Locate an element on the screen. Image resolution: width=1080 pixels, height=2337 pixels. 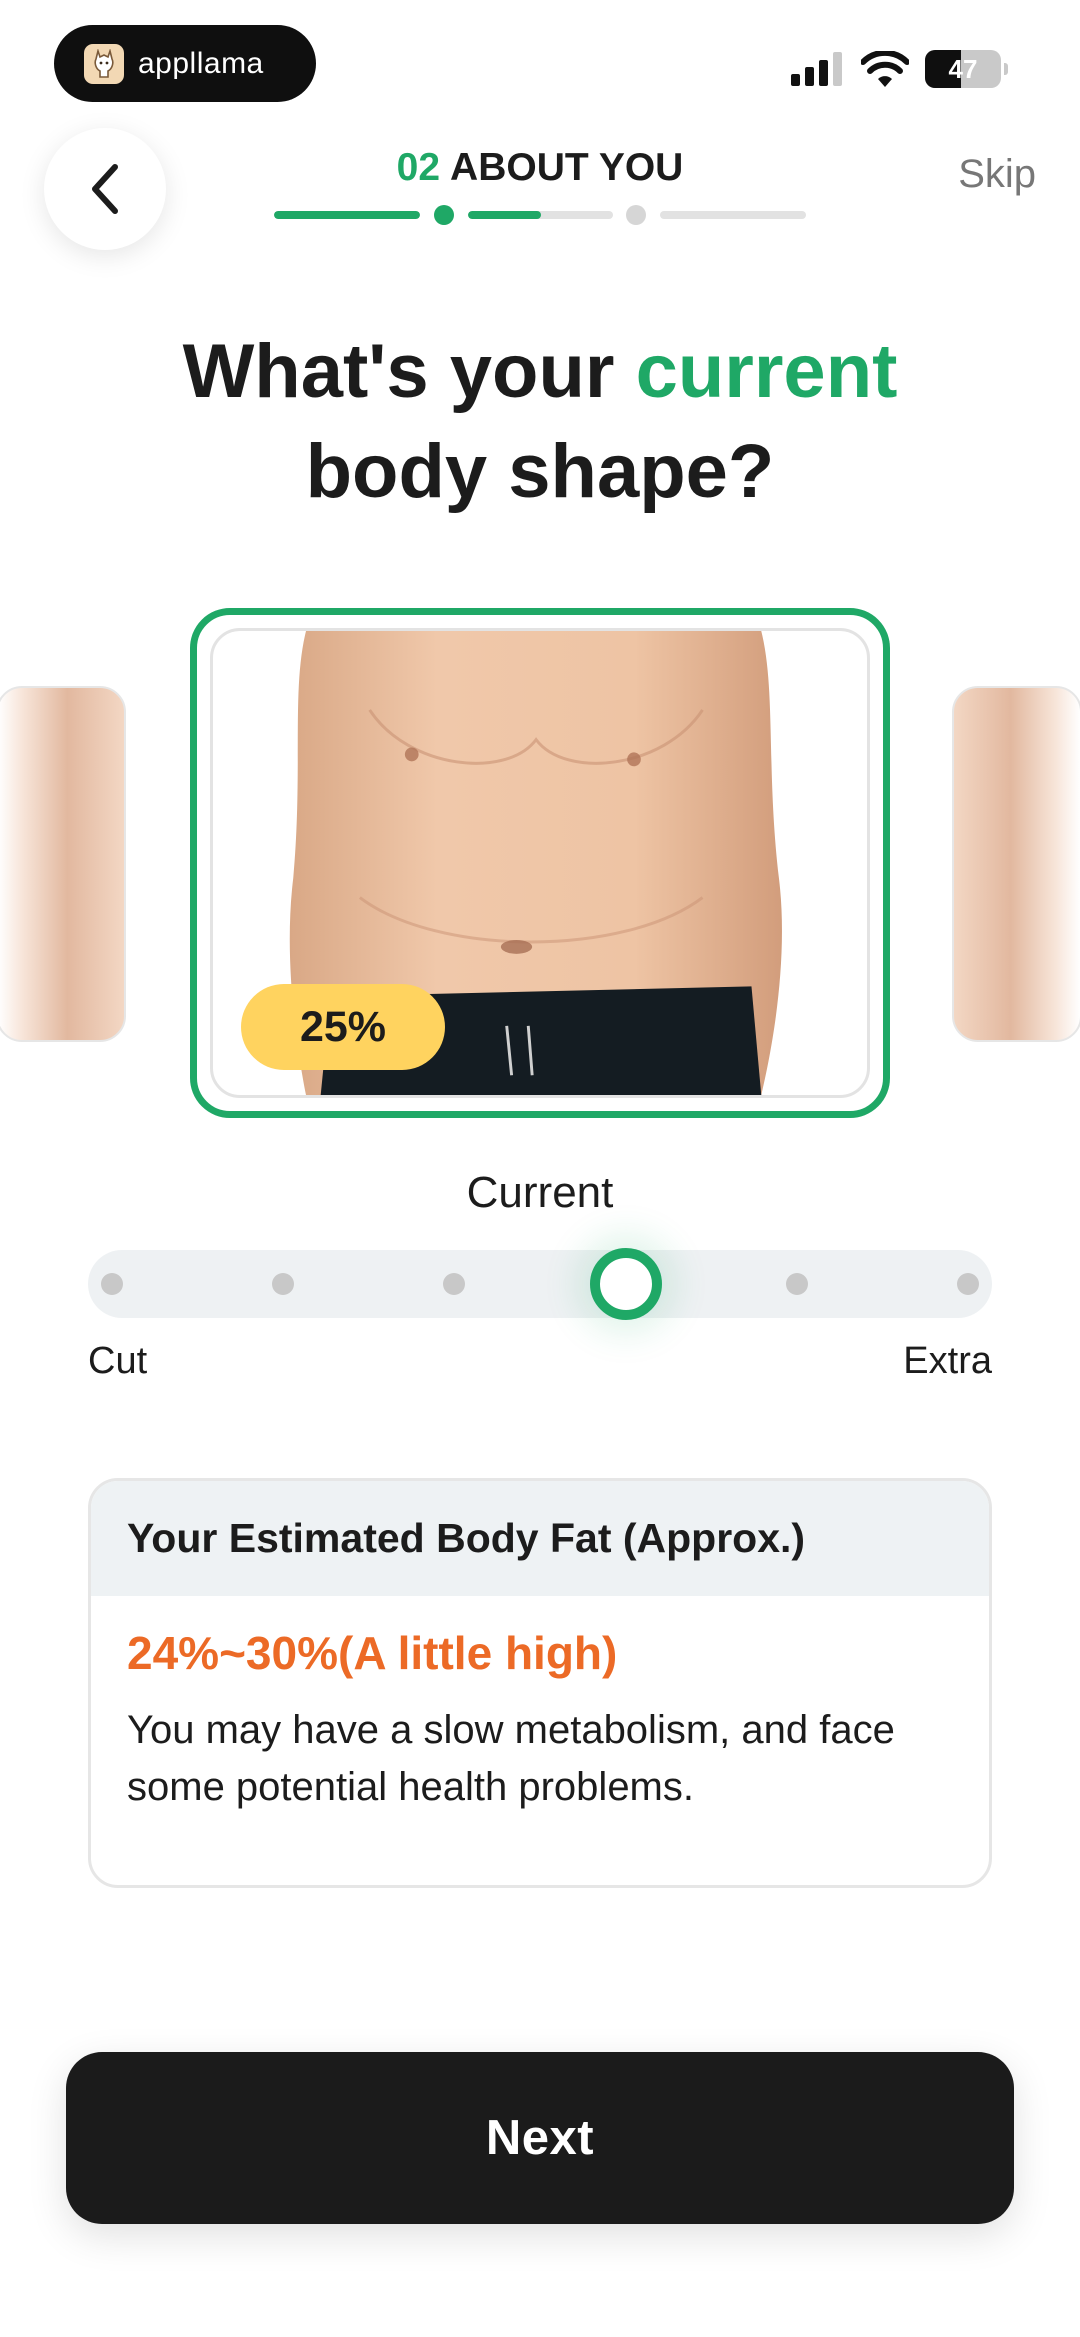
next-button: Next is located at coordinates (540, 2138).